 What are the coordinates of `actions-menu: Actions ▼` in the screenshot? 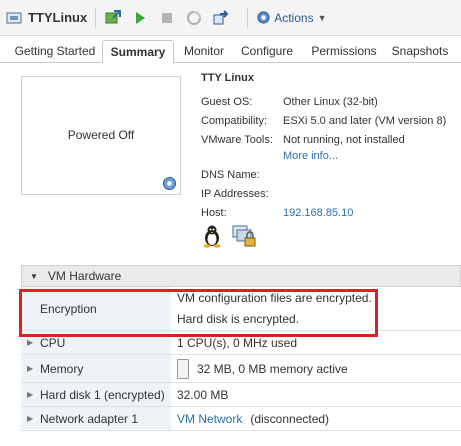 It's located at (291, 17).